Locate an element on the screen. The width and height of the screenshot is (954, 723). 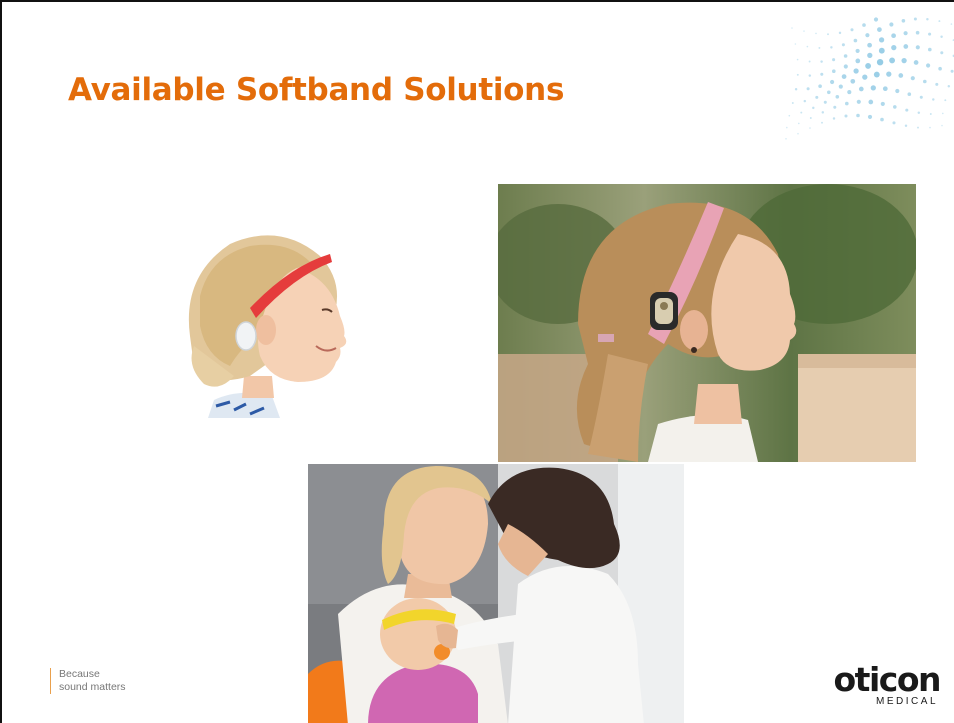
oticon-medical-logo: oticon MEDICAL is located at coordinates (881, 683).